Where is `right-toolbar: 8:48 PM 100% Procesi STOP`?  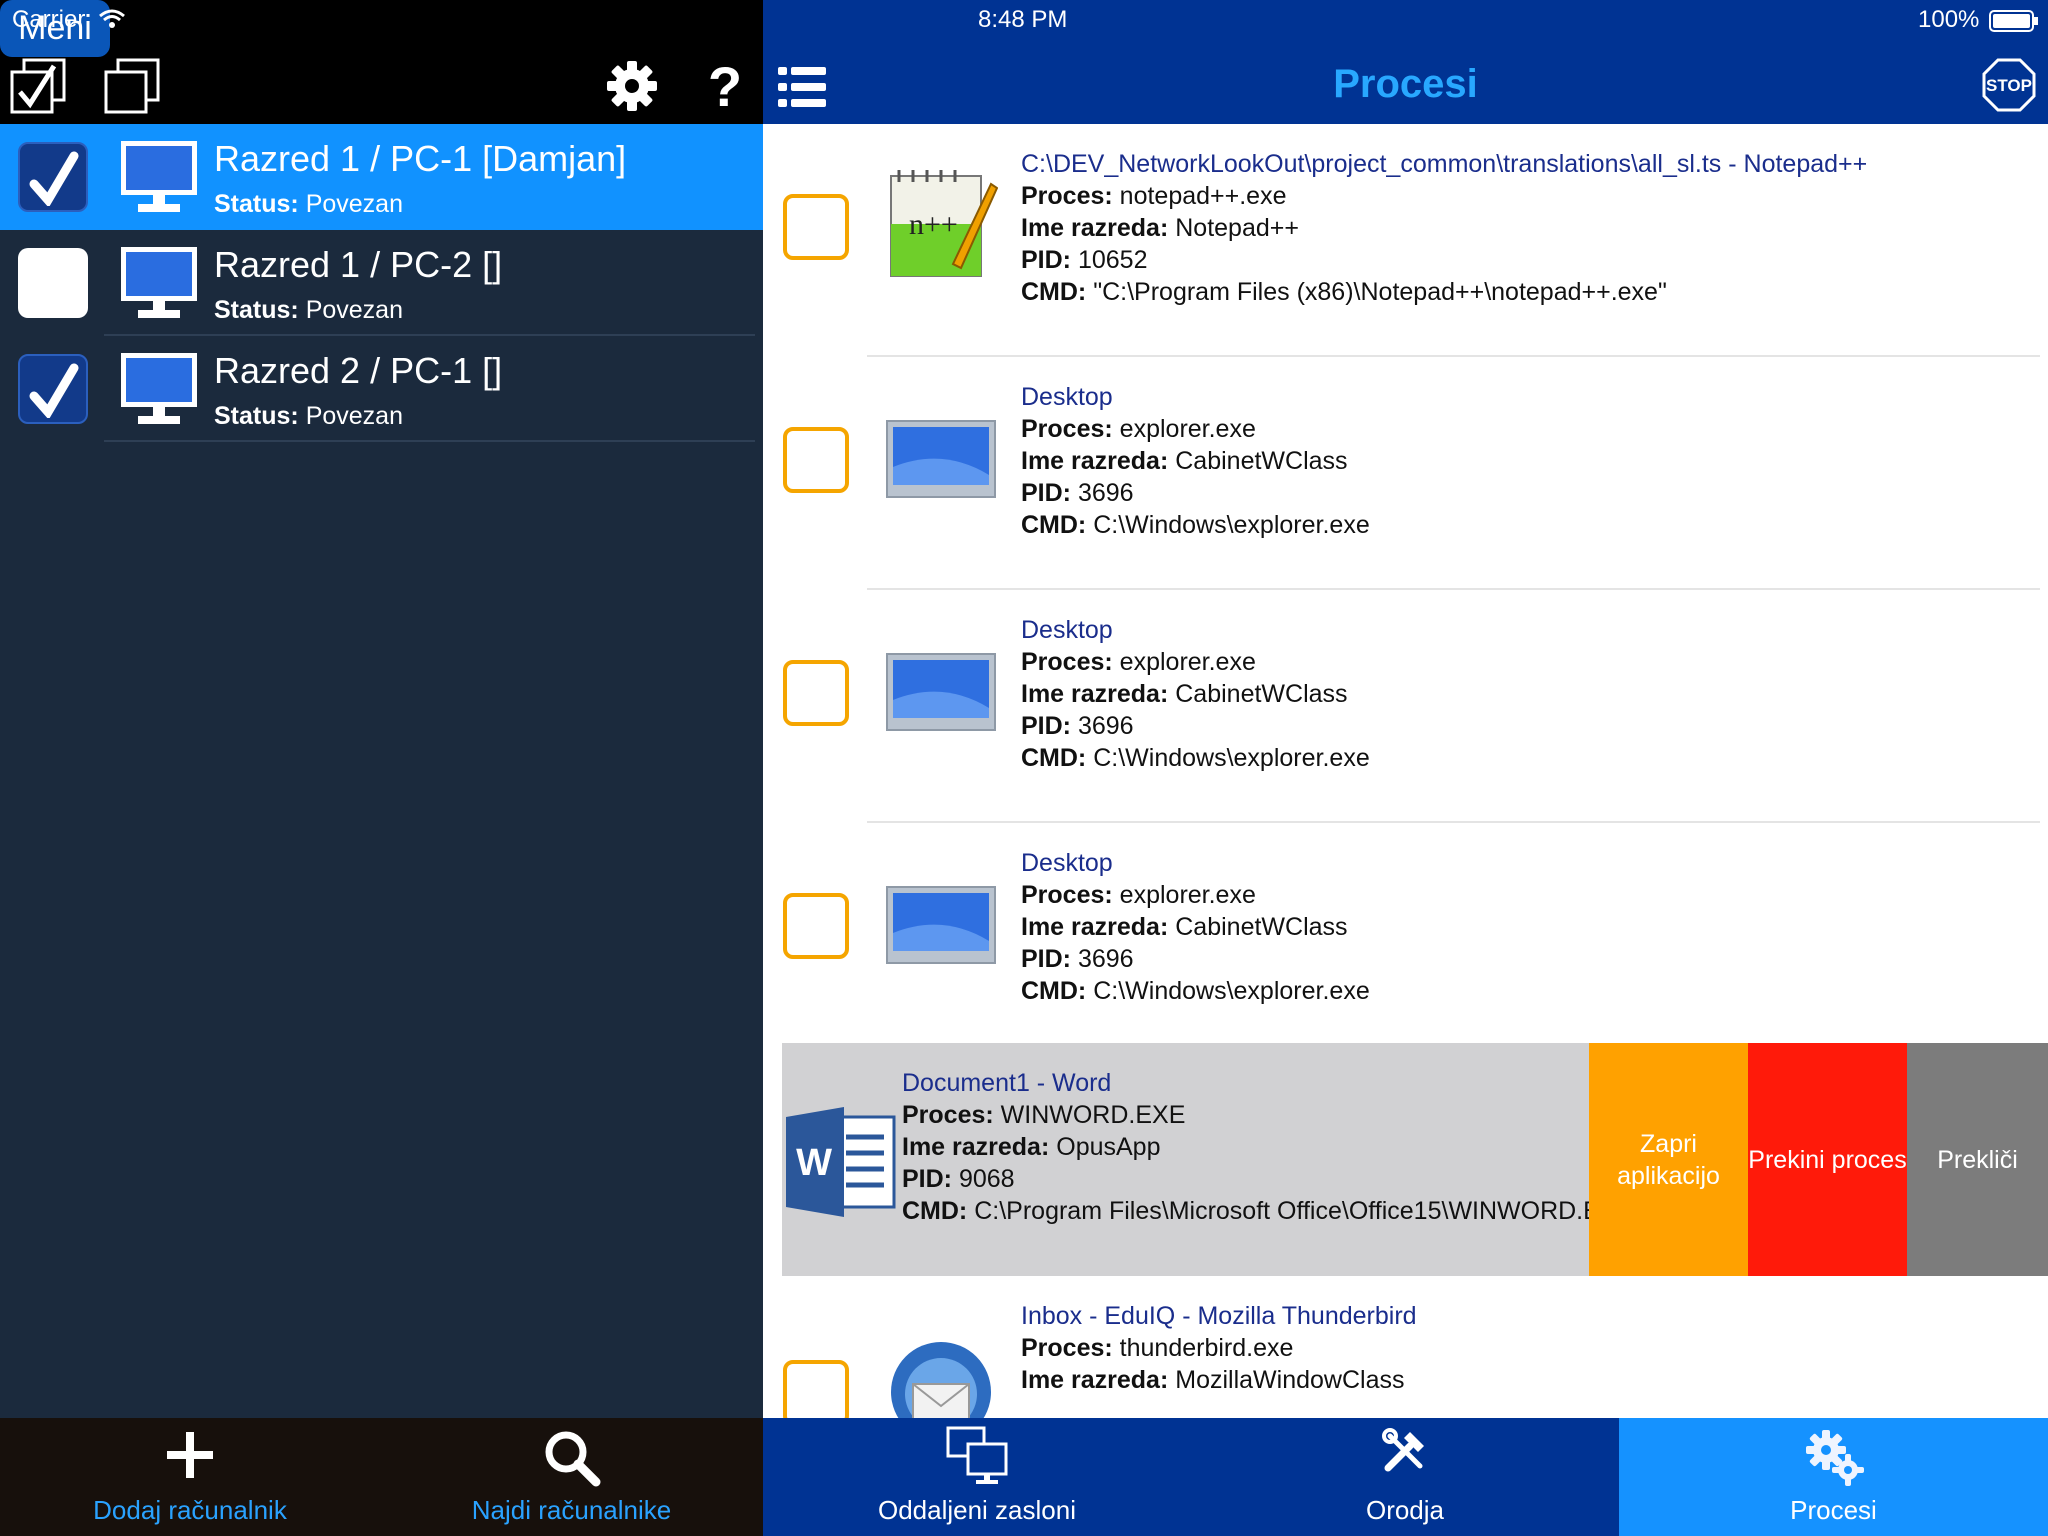 right-toolbar: 8:48 PM 100% Procesi STOP is located at coordinates (1405, 62).